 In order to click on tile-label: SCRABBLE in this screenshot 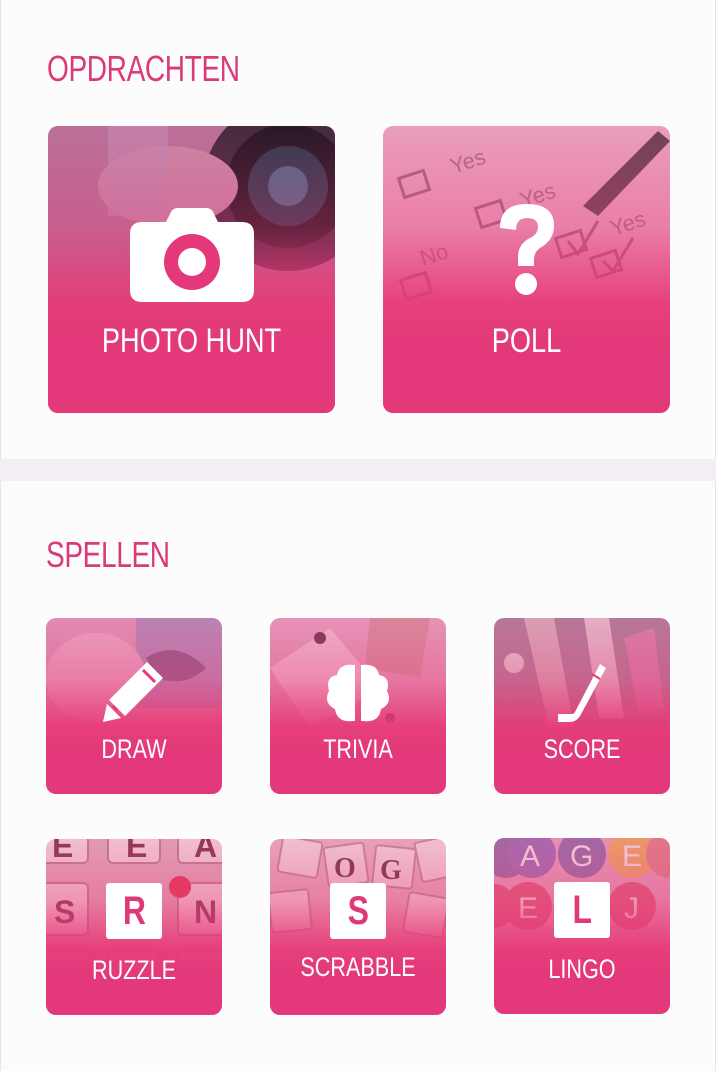, I will do `click(358, 967)`.